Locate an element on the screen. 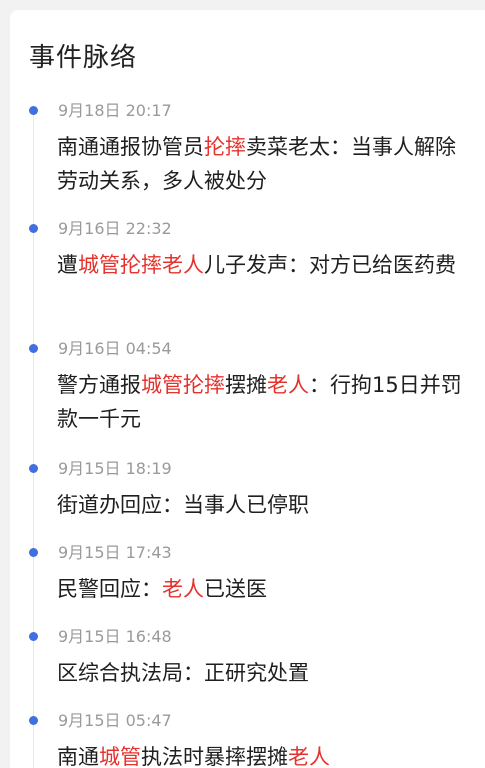  event-time: 9月15日 18:19 is located at coordinates (115, 468).